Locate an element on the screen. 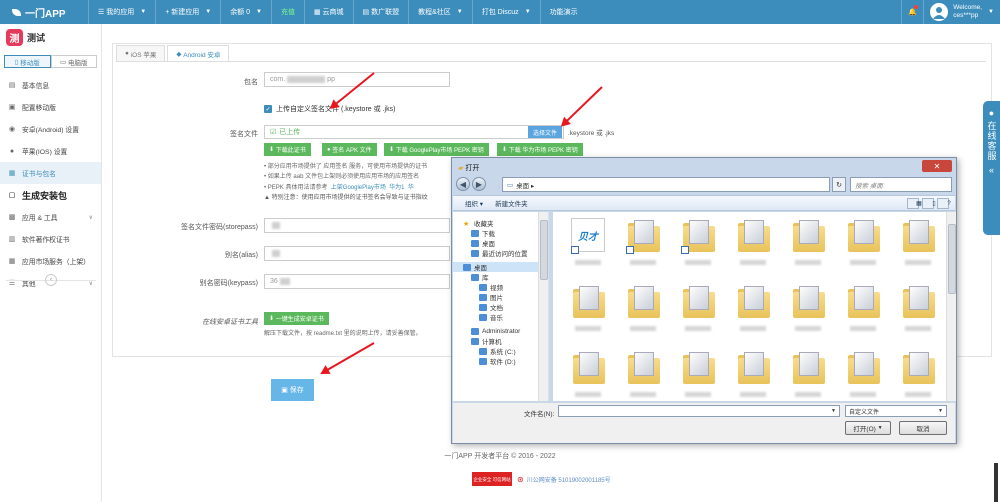 The image size is (1000, 502). sidebar-item-android-settings: ◉ 安卓(Android) 设置 is located at coordinates (50, 129).